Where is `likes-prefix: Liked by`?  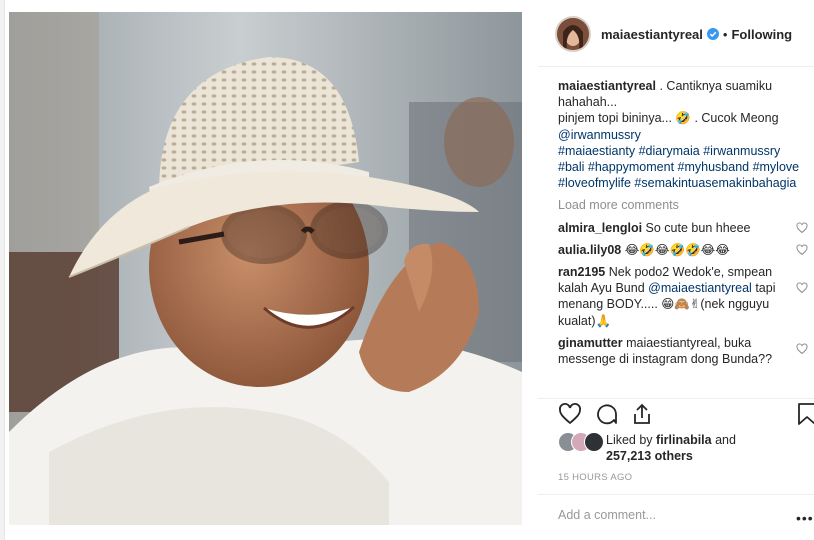
likes-prefix: Liked by is located at coordinates (631, 440).